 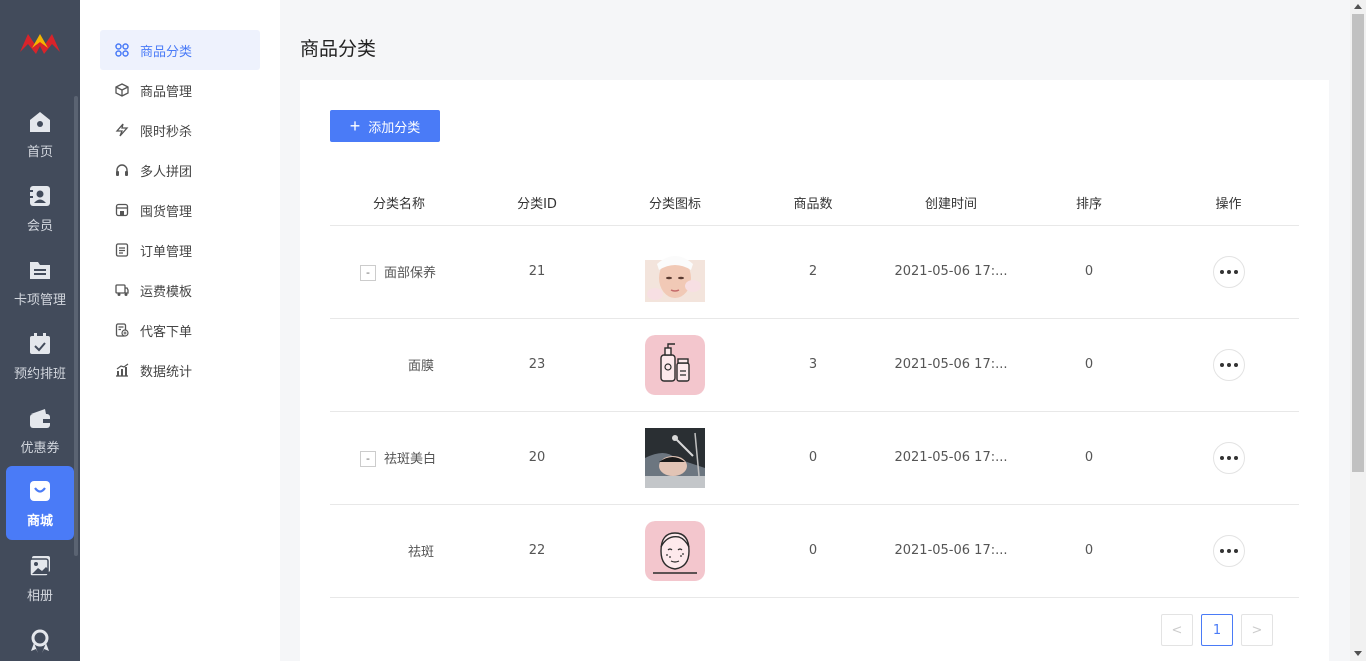 I want to click on submenu-item-label: 代客下单, so click(x=166, y=332).